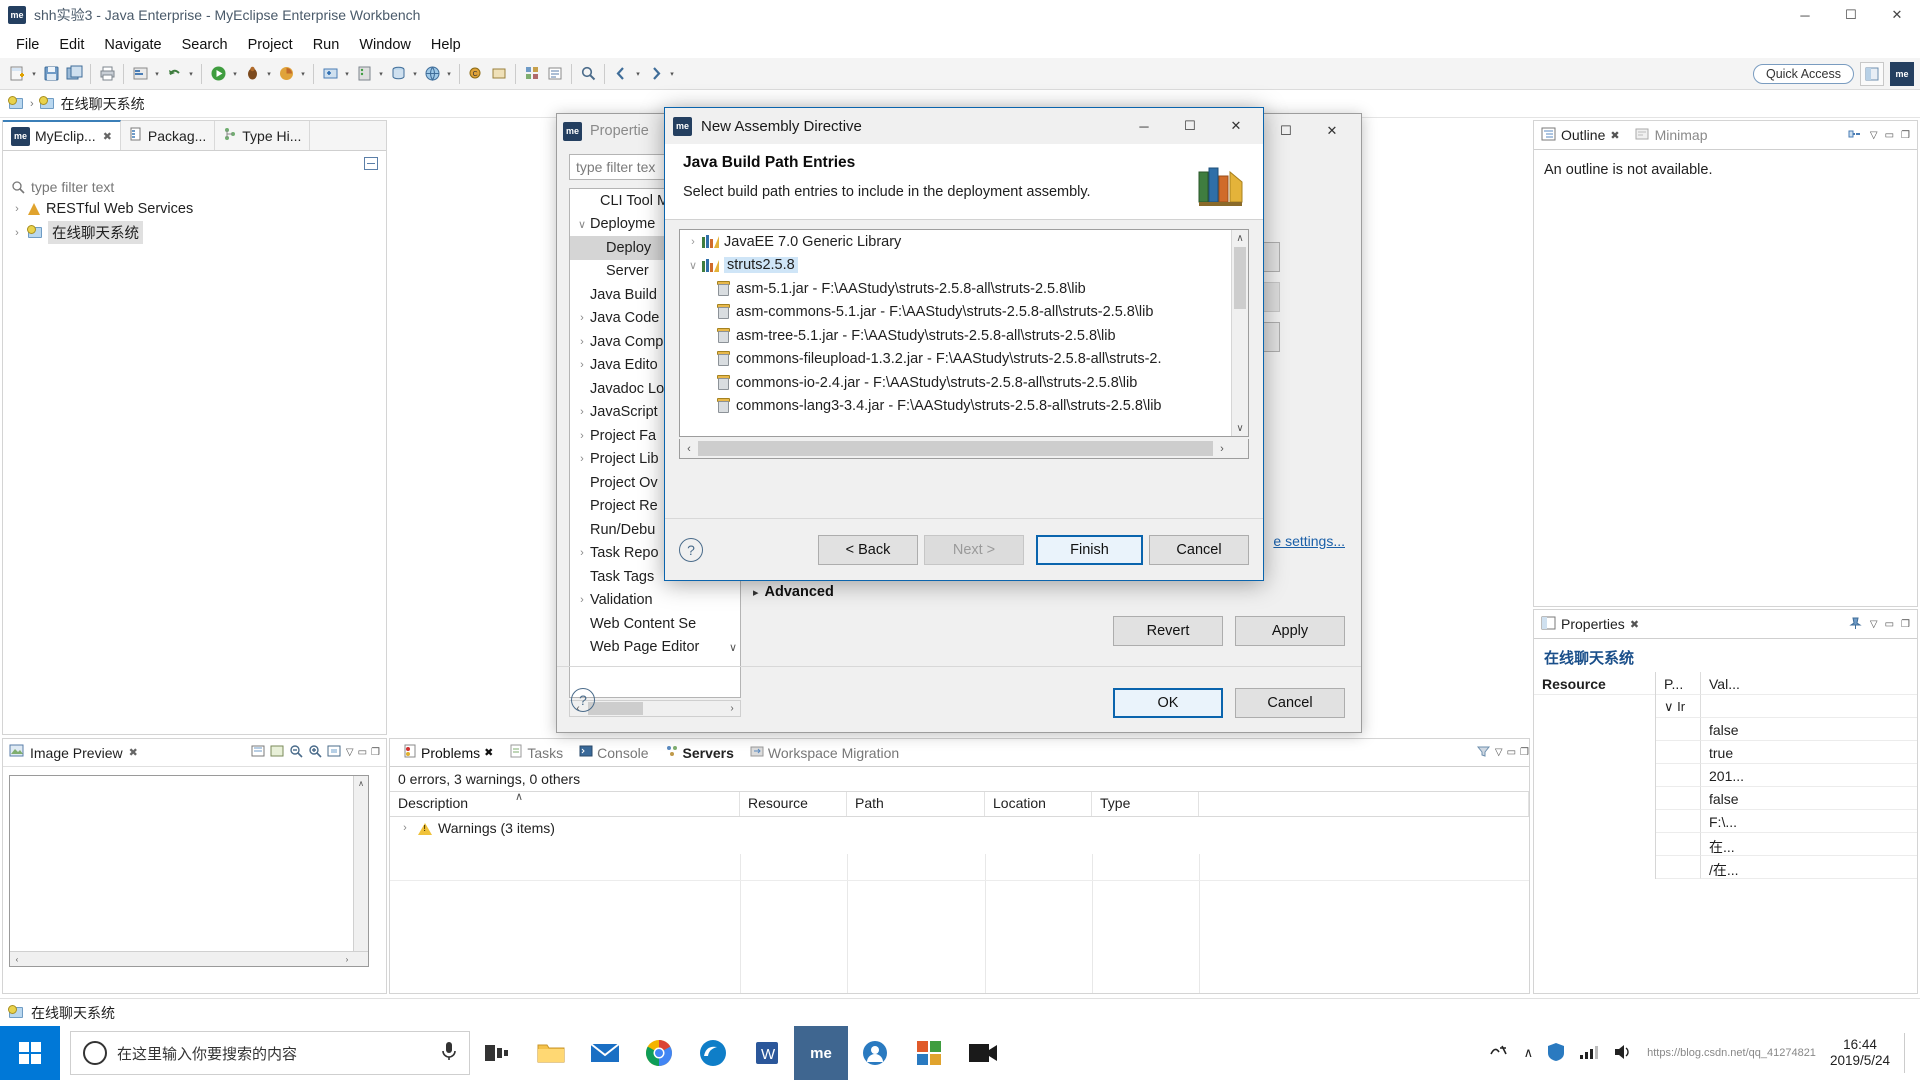 The height and width of the screenshot is (1080, 1920). Describe the element at coordinates (793, 804) in the screenshot. I see `column-resource: Resource` at that location.